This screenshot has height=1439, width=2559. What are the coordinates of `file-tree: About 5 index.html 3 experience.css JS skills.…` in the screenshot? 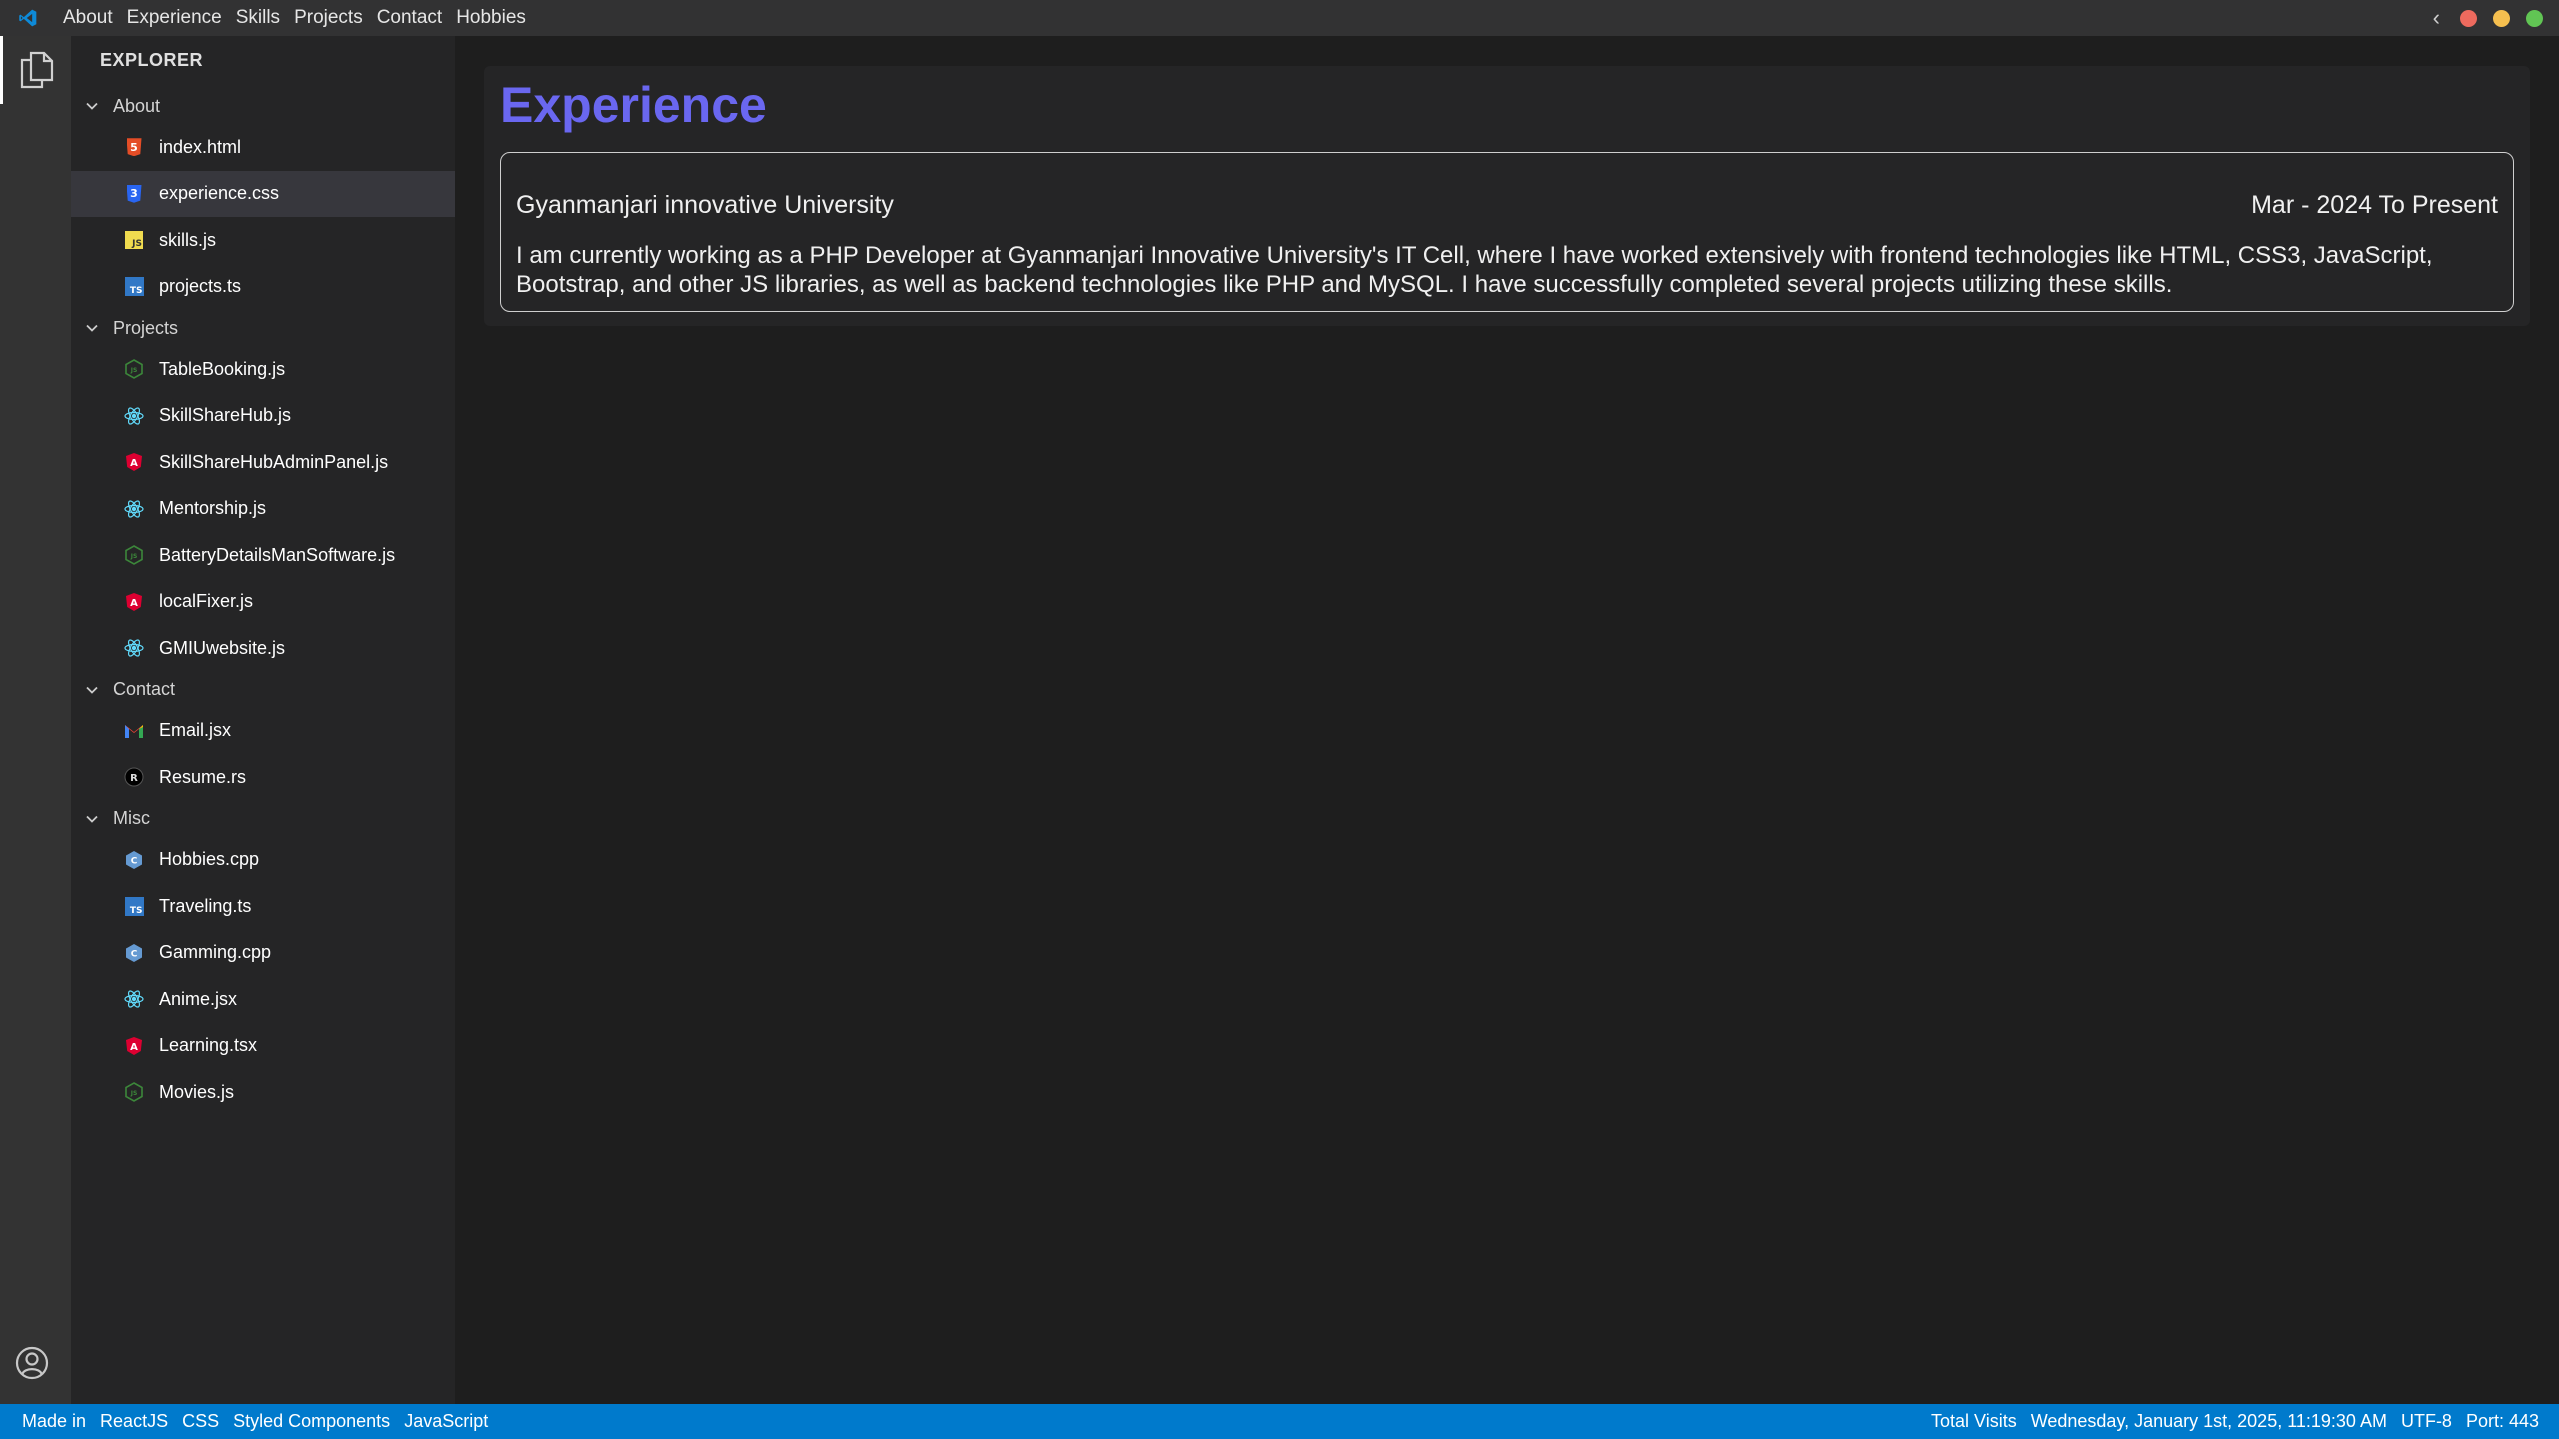 It's located at (263, 602).